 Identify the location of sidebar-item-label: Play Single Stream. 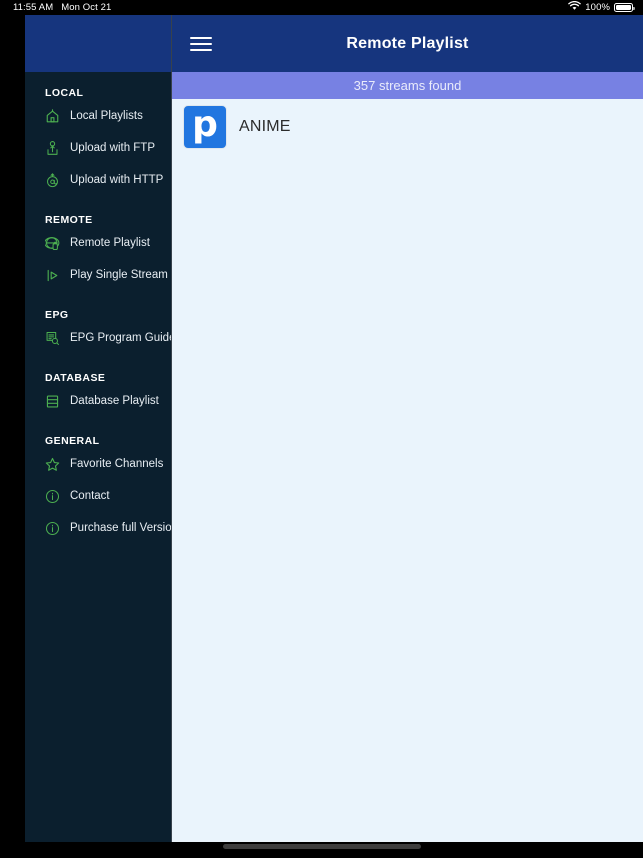
(119, 275).